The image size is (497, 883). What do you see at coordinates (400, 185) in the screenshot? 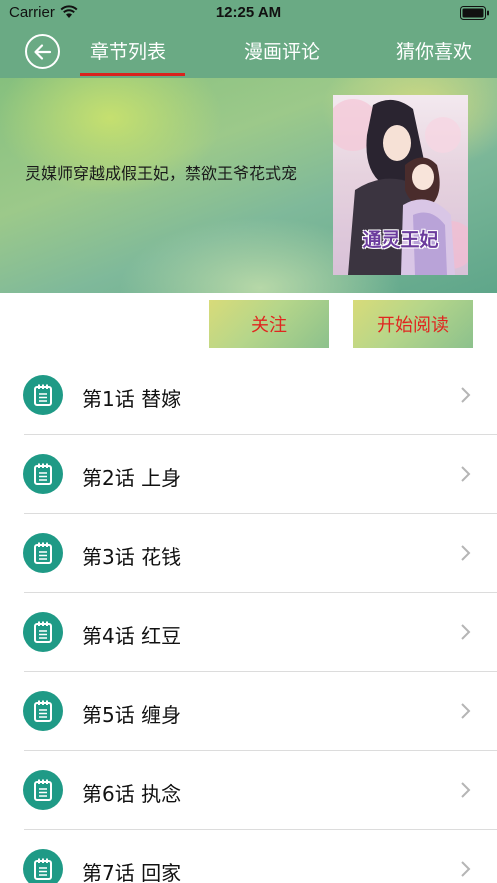
I see `comic-cover-image: 通灵王妃` at bounding box center [400, 185].